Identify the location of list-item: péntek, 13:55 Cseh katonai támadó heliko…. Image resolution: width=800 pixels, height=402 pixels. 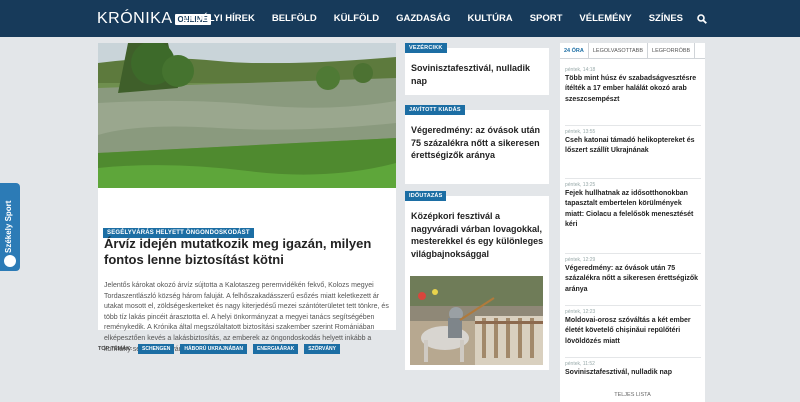
(633, 143).